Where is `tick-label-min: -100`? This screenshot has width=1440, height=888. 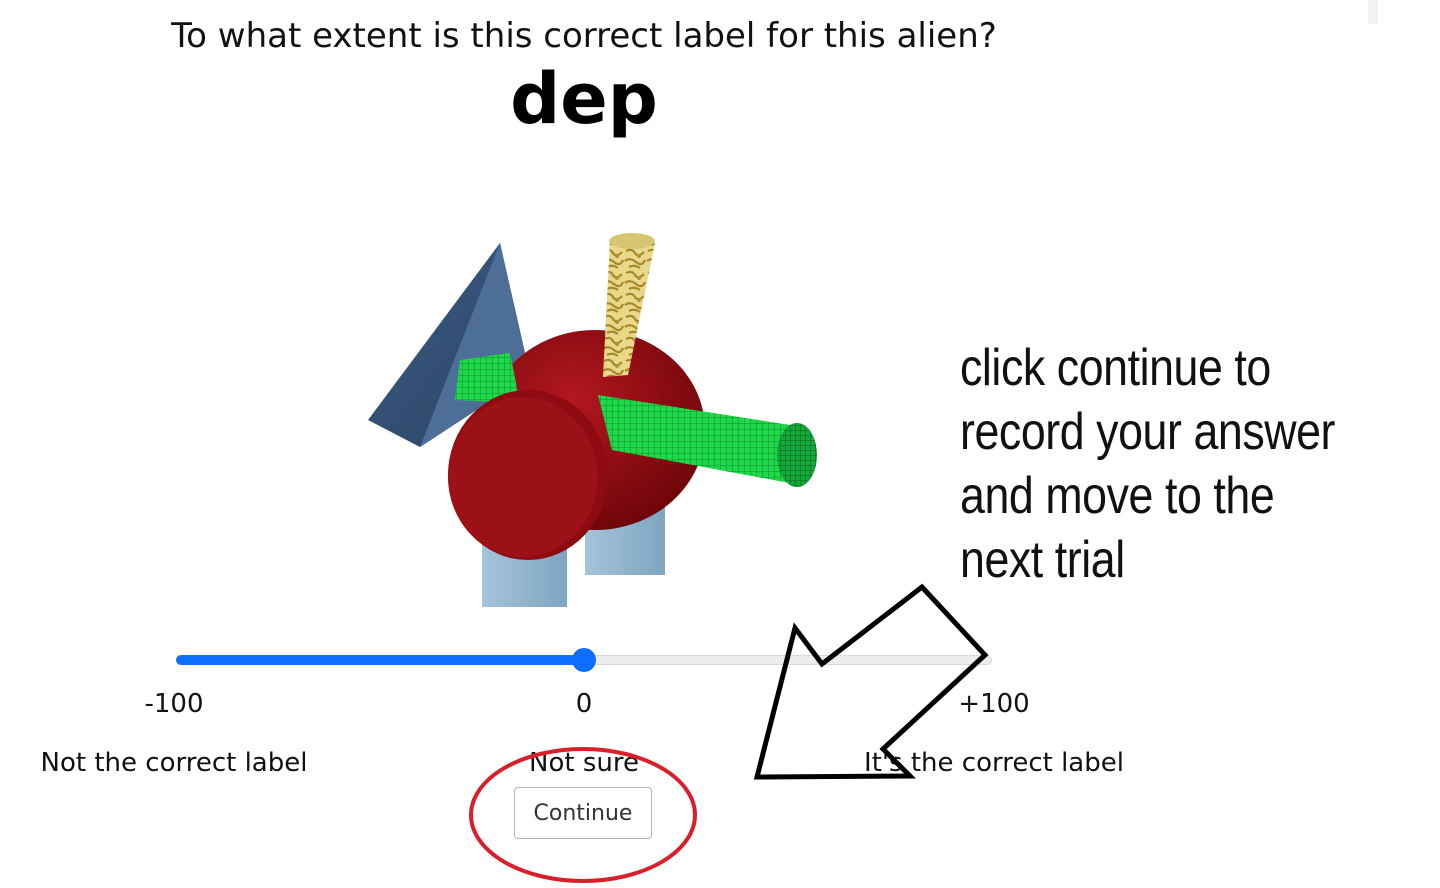 tick-label-min: -100 is located at coordinates (174, 704).